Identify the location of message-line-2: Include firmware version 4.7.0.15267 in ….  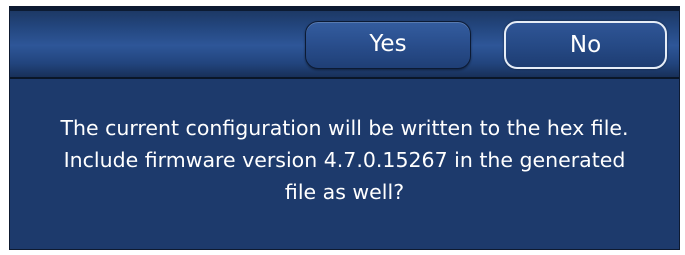
(344, 160).